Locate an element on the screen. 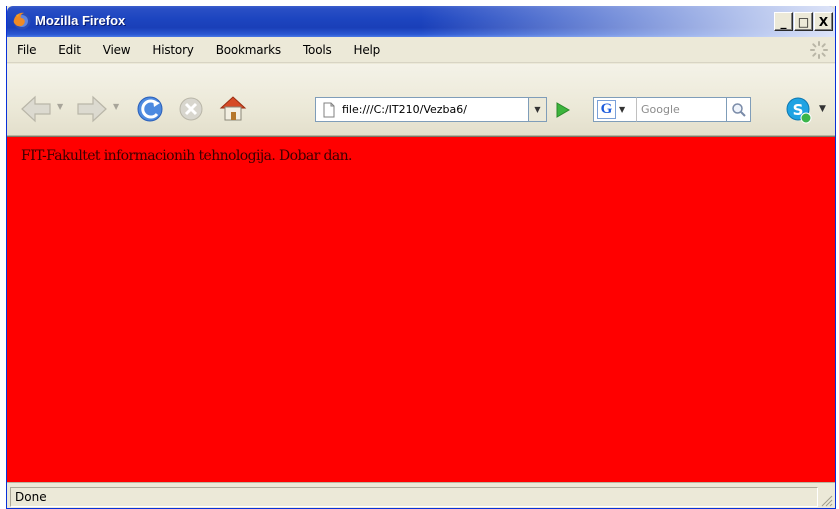 Image resolution: width=839 pixels, height=509 pixels. url-text: file:///C:/IT210/Vezba6/ is located at coordinates (432, 109).